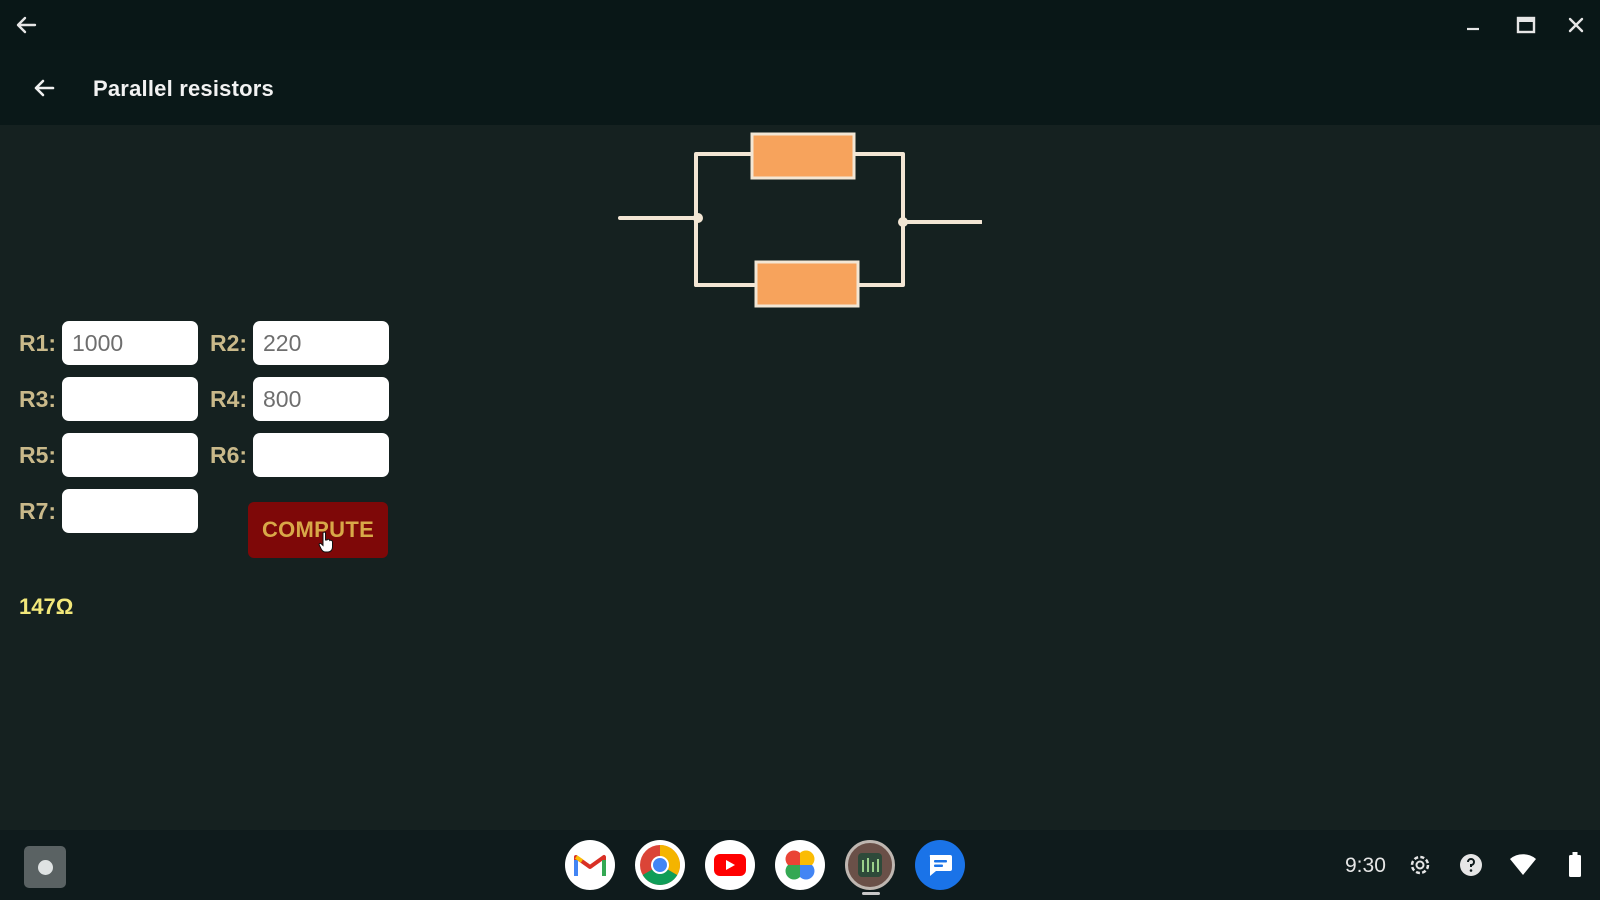  What do you see at coordinates (183, 88) in the screenshot?
I see `page-title: Parallel resistors` at bounding box center [183, 88].